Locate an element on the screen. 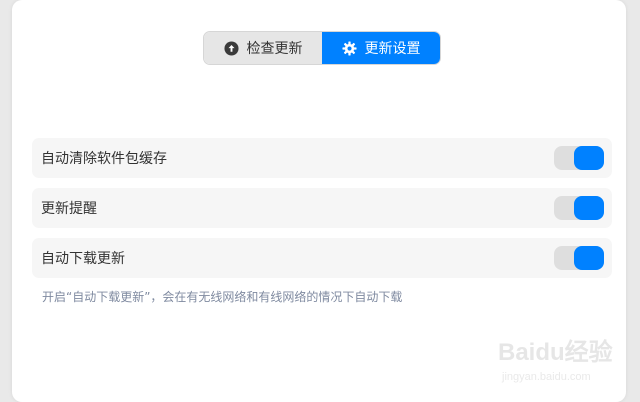 The image size is (640, 402). auto-download-hint: 开启“自动下载更新”，会在有无线网络和有线网络的情况下自动下载 is located at coordinates (222, 297).